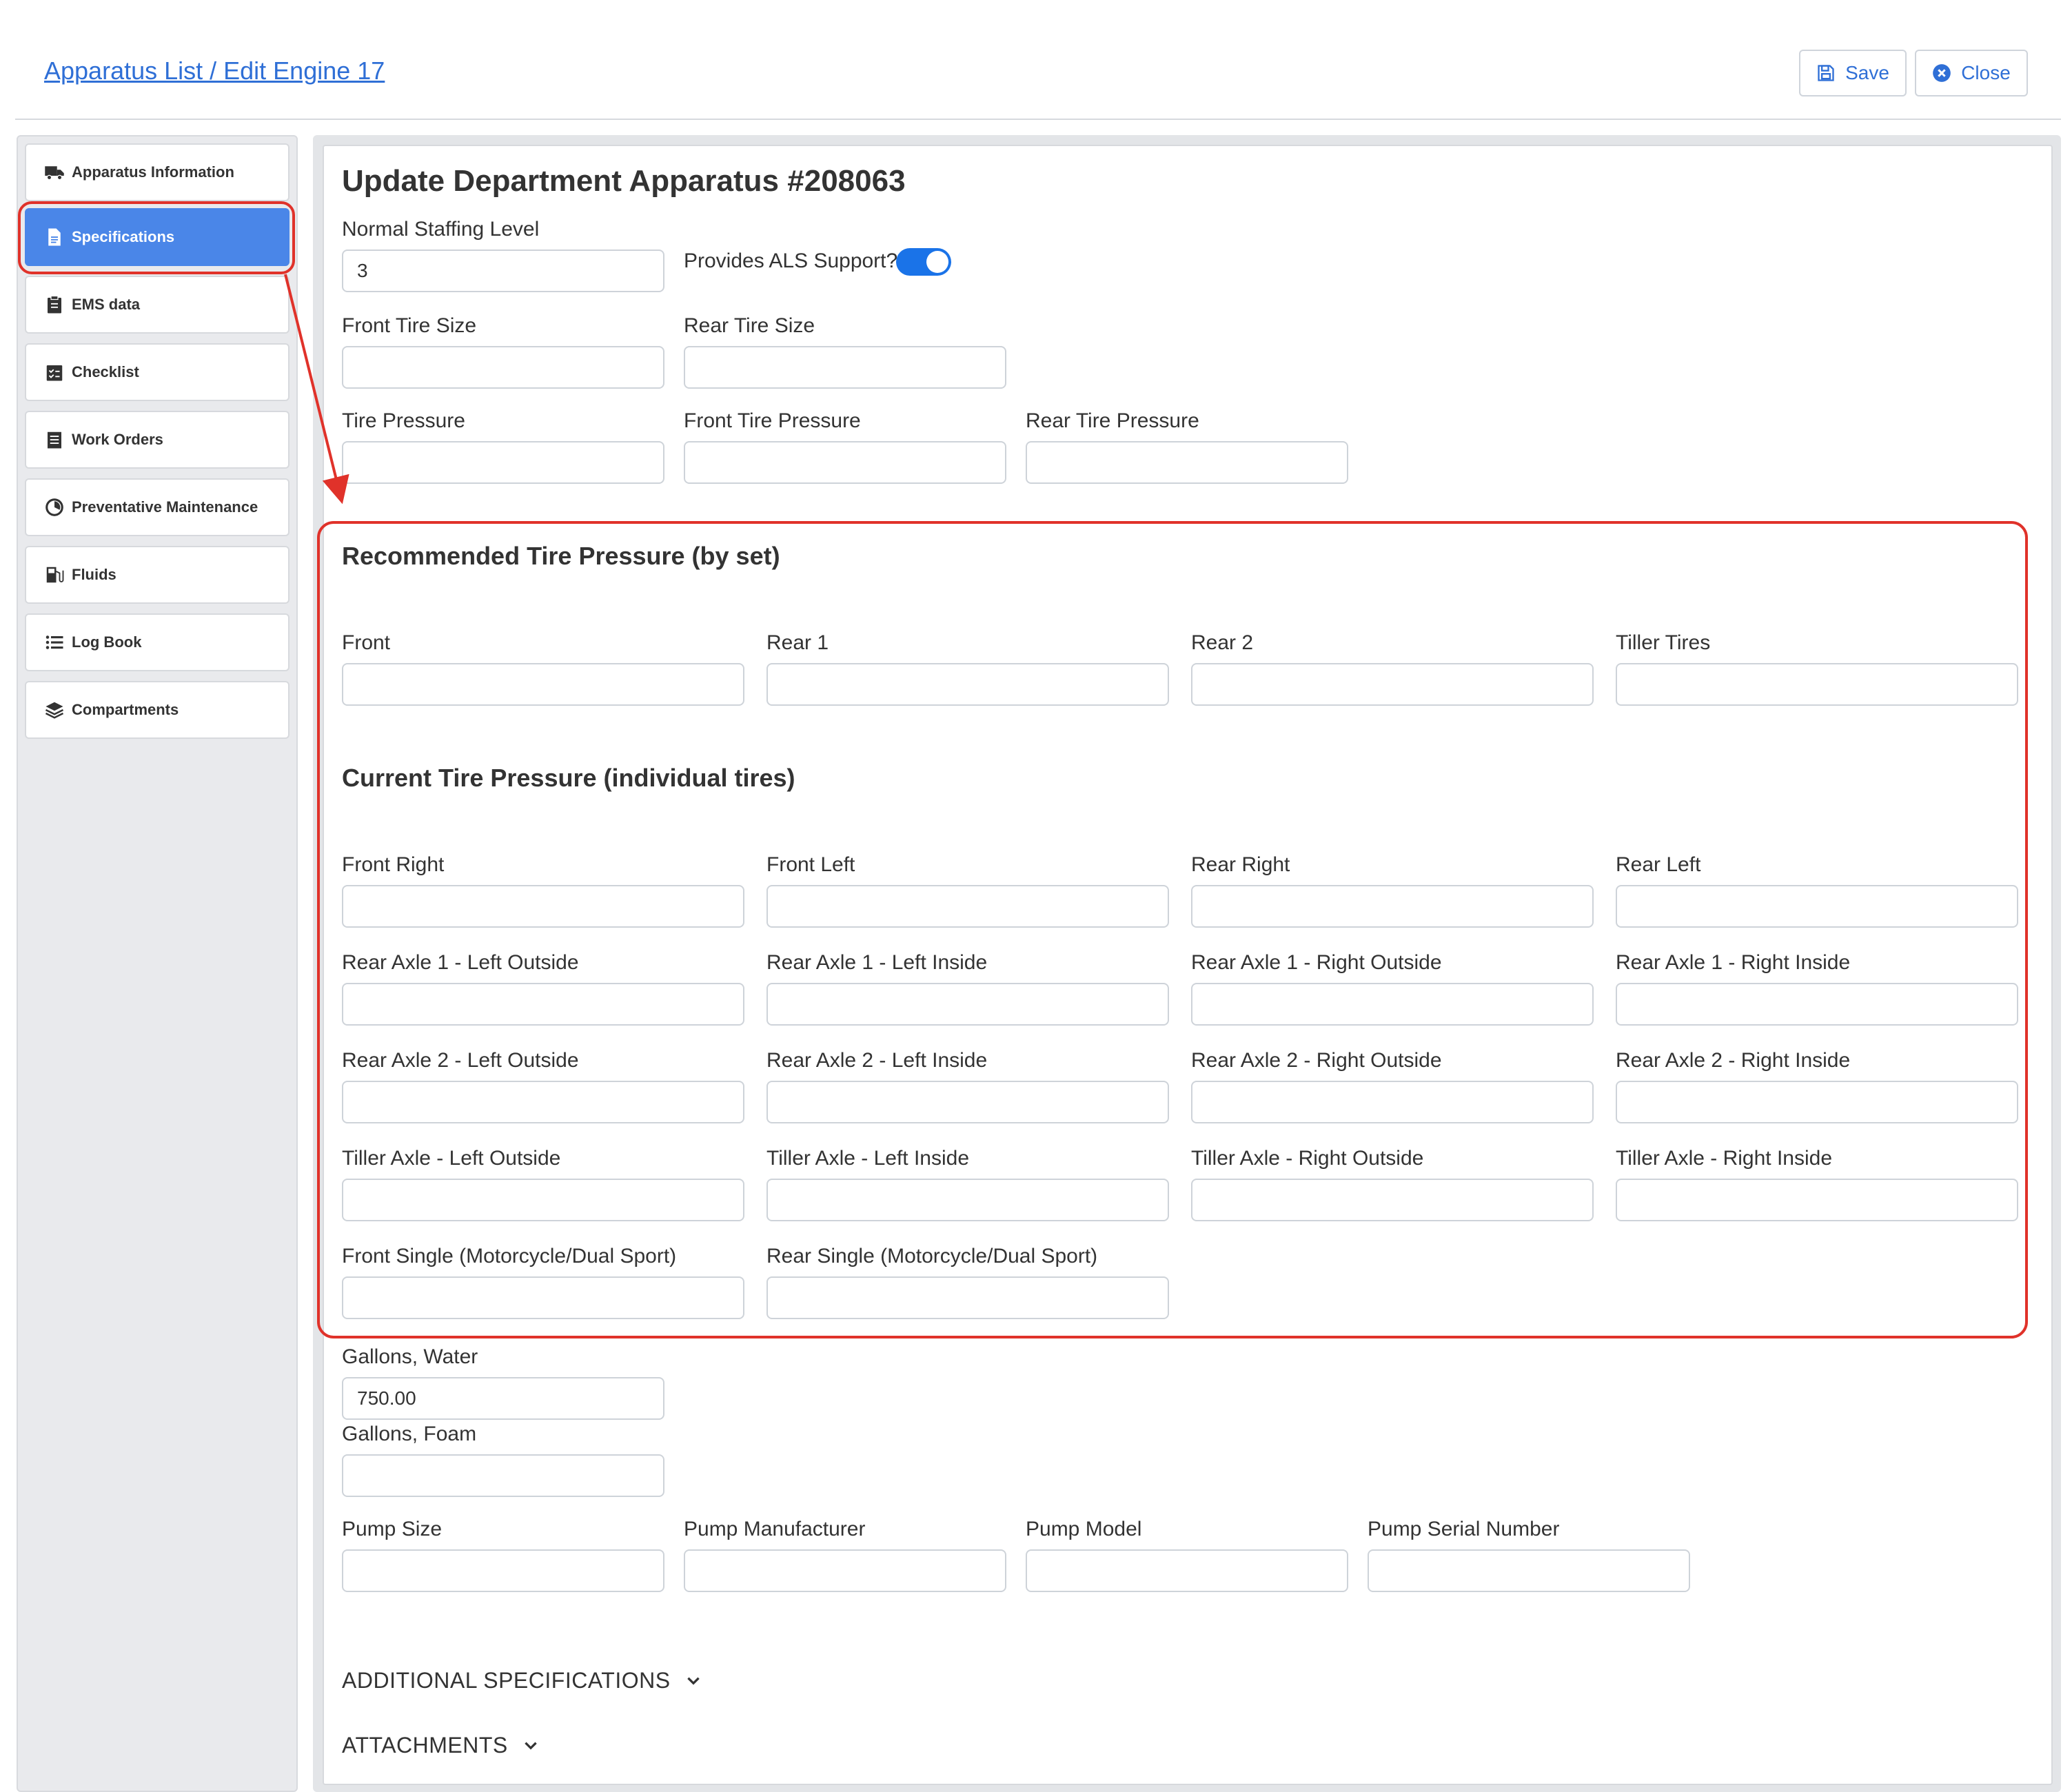 This screenshot has width=2072, height=1792. I want to click on attachments-toggle: ATTACHMENTS, so click(441, 1745).